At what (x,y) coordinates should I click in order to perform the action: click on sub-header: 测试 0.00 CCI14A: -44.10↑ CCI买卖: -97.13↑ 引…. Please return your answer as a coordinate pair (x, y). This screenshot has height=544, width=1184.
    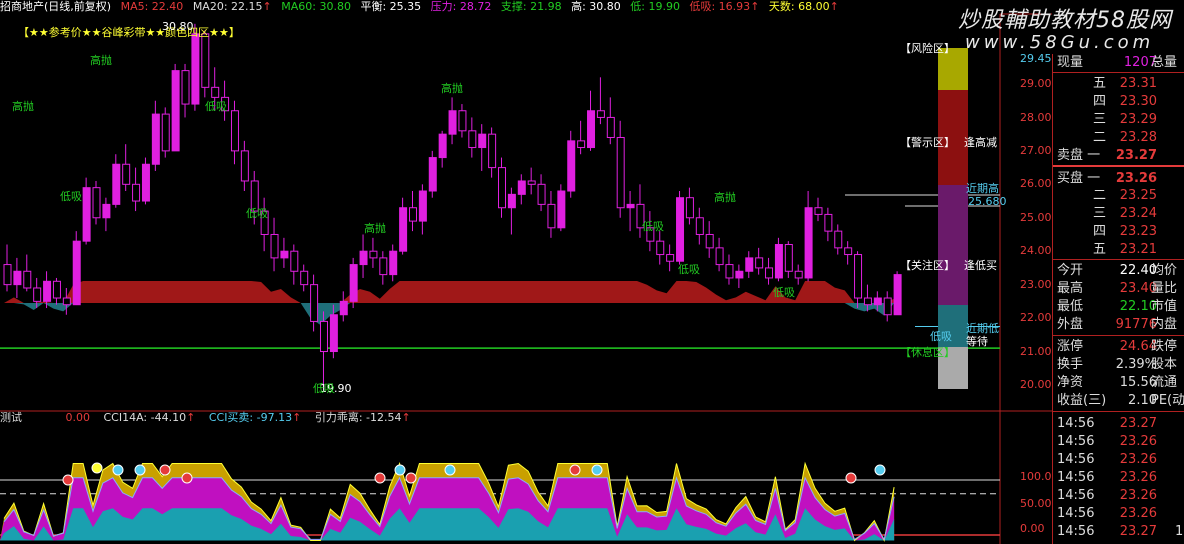
    Looking at the image, I should click on (210, 418).